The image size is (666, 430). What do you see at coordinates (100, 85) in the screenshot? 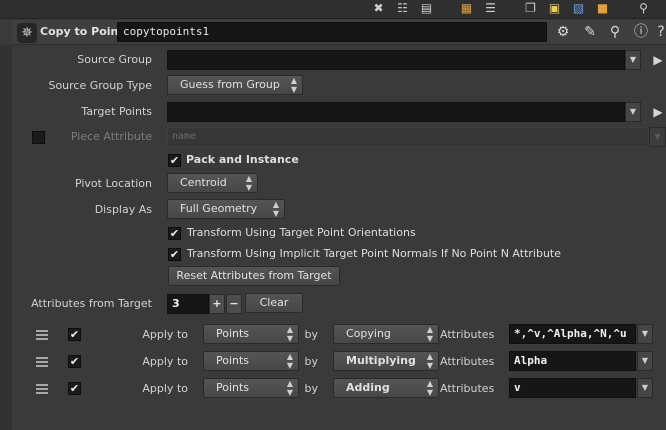
I see `source-group-type-label: Source Group Type` at bounding box center [100, 85].